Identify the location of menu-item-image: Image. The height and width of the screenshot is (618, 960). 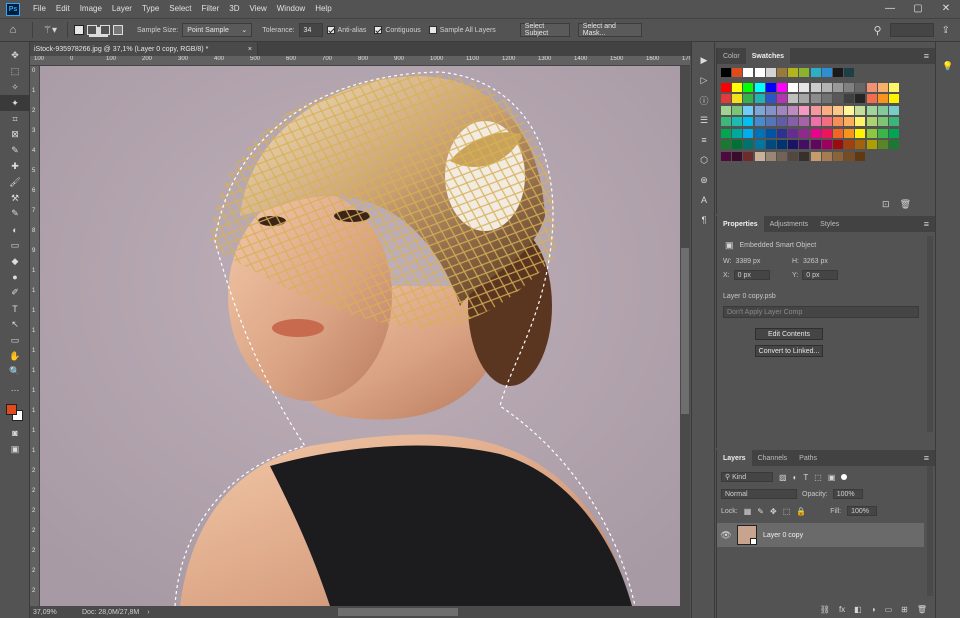
(91, 9).